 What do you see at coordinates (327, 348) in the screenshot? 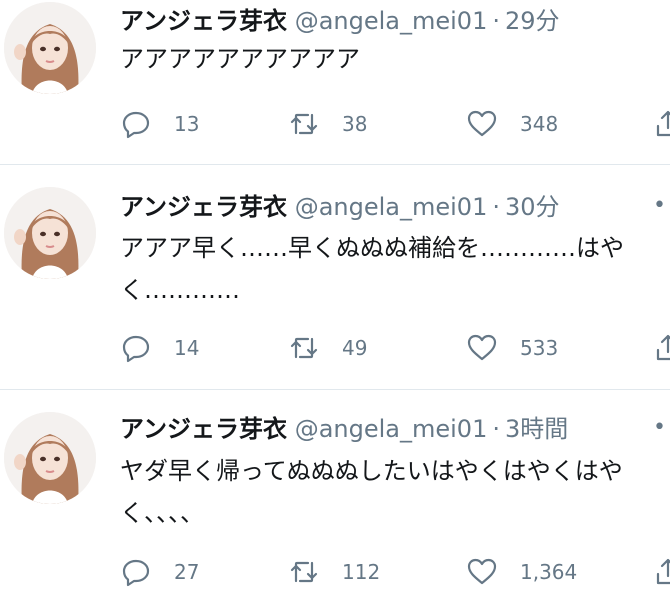
I see `retweet-button: 49` at bounding box center [327, 348].